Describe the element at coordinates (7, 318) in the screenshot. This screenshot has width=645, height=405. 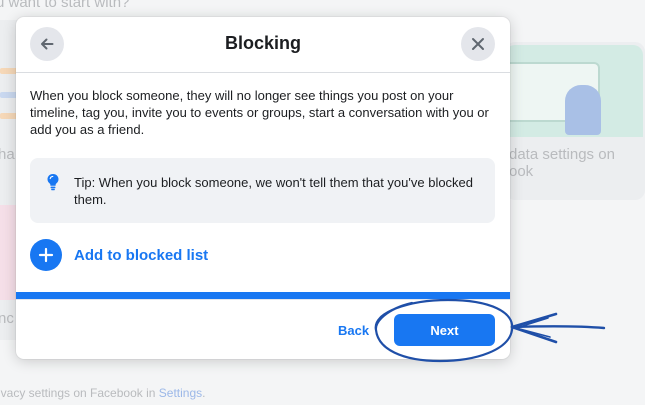
I see `background-left-text: nc` at that location.